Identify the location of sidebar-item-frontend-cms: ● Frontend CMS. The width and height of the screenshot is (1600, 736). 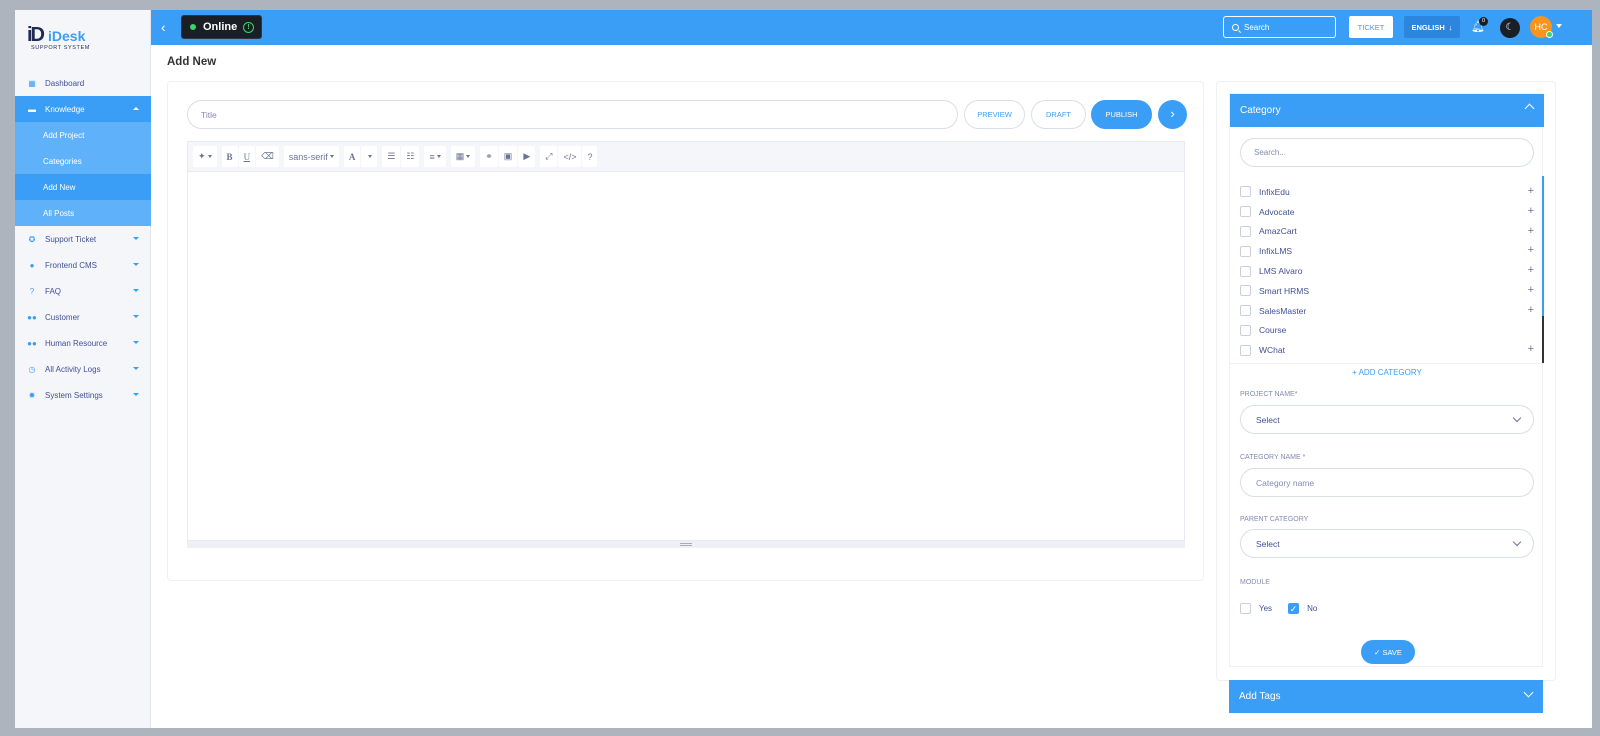
(83, 265).